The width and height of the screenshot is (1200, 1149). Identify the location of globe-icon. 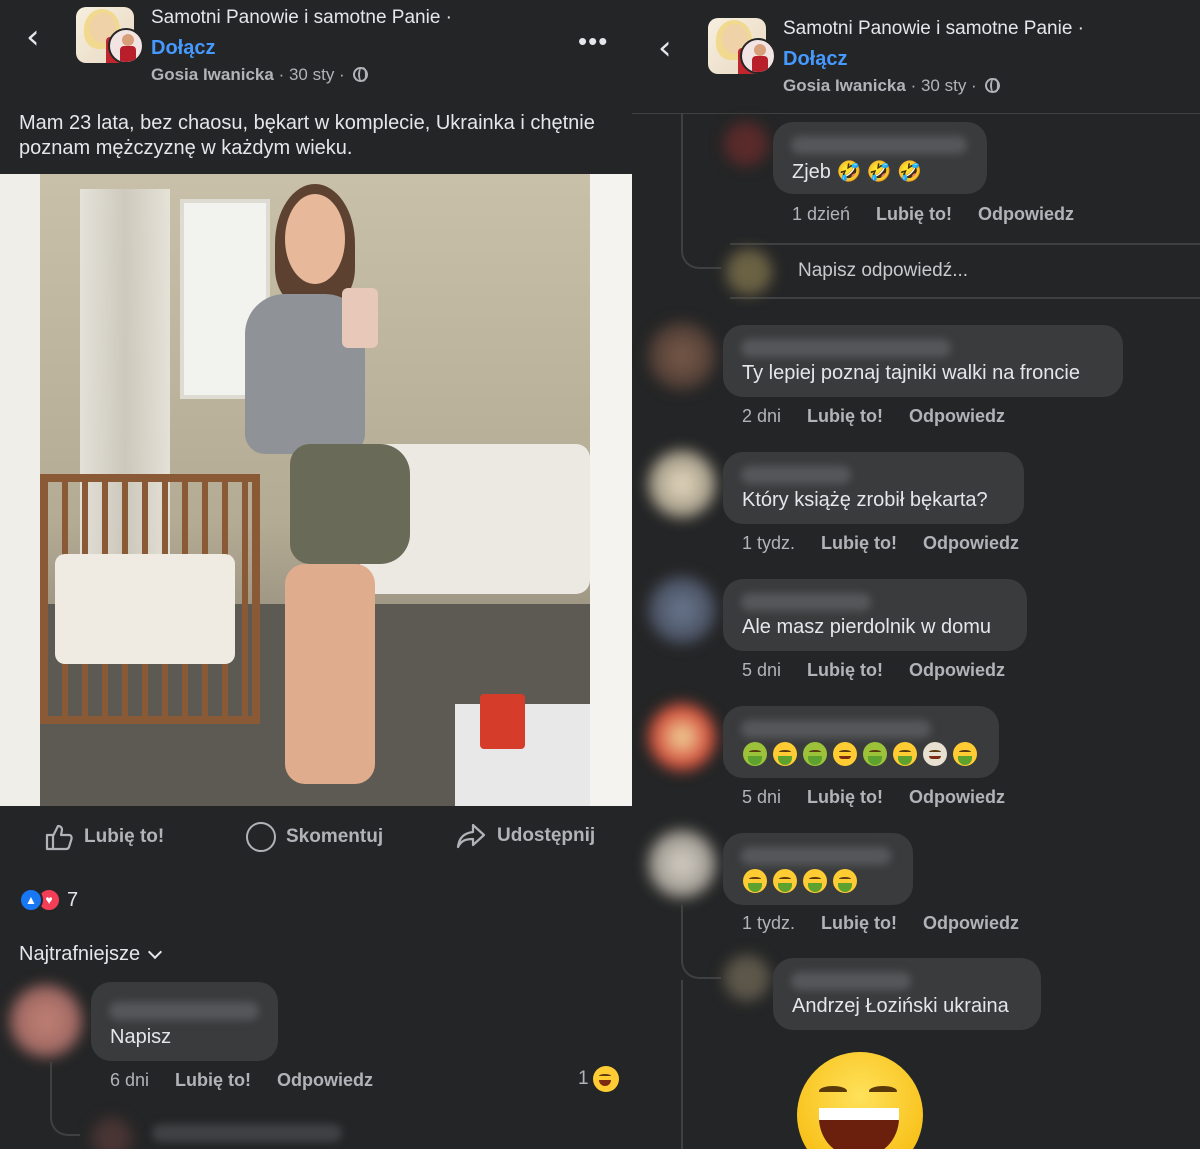
(993, 85).